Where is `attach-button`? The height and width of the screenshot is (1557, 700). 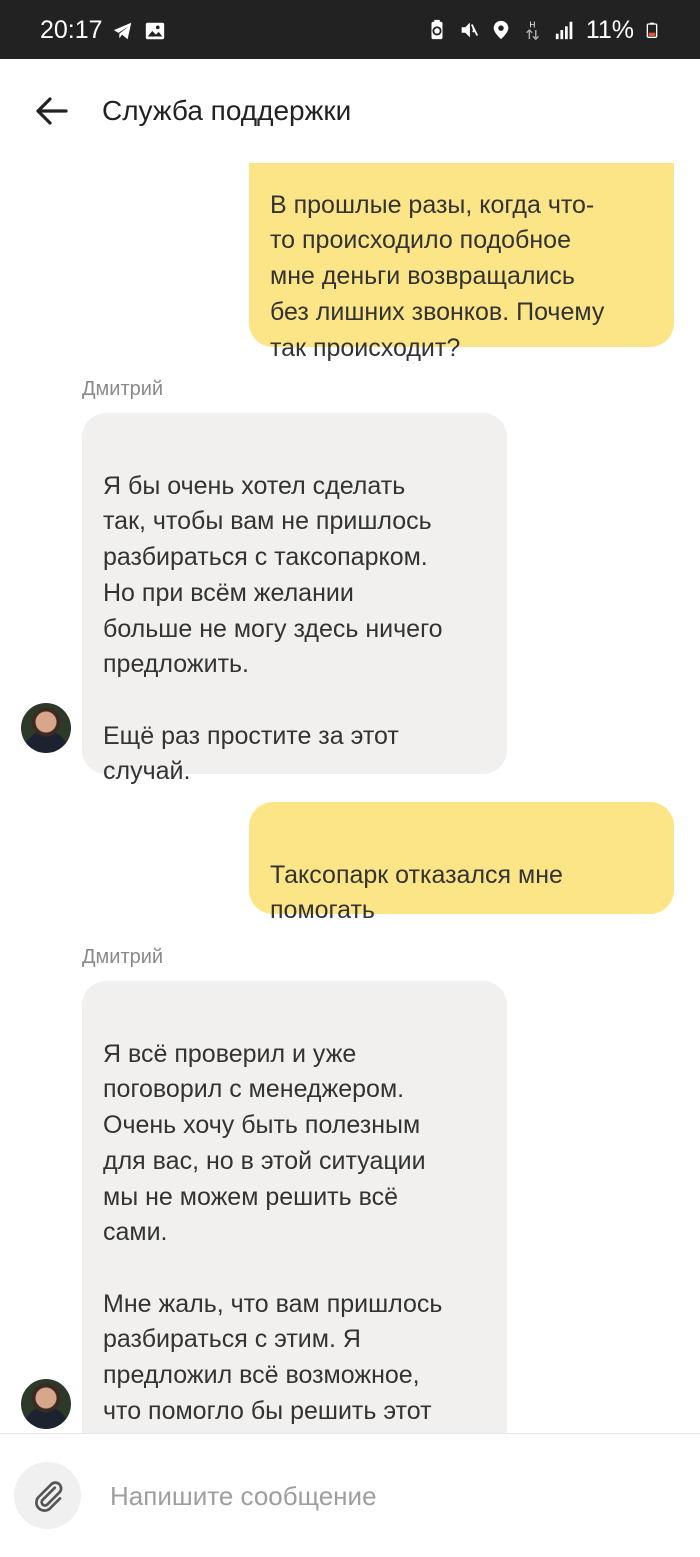
attach-button is located at coordinates (47, 1495).